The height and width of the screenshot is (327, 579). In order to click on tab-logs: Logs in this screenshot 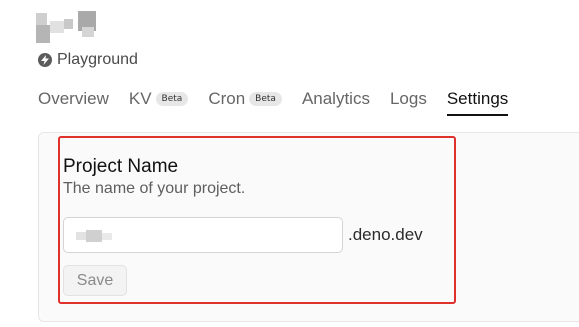, I will do `click(408, 99)`.